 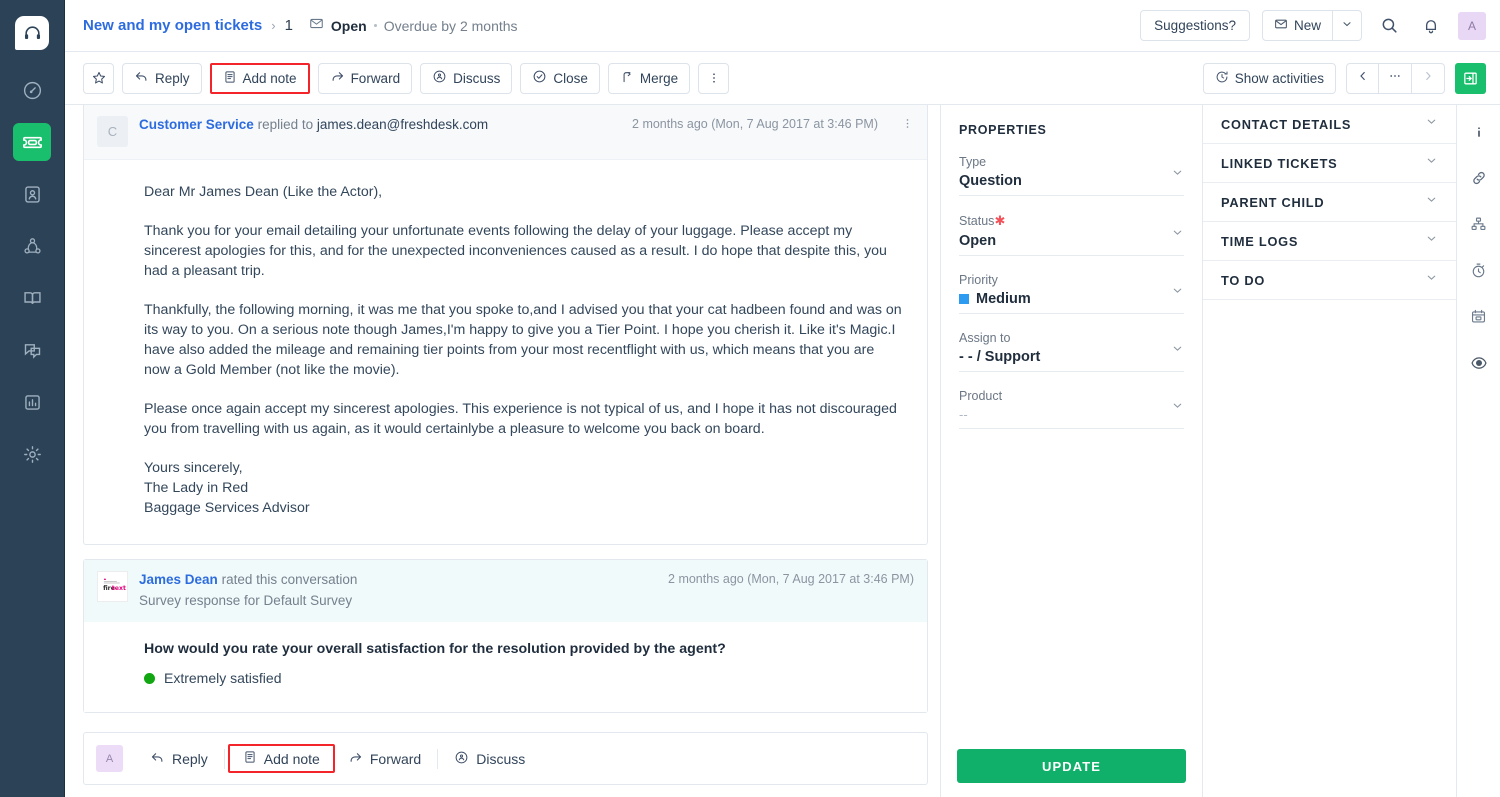 I want to click on status-badge: Open, so click(x=348, y=25).